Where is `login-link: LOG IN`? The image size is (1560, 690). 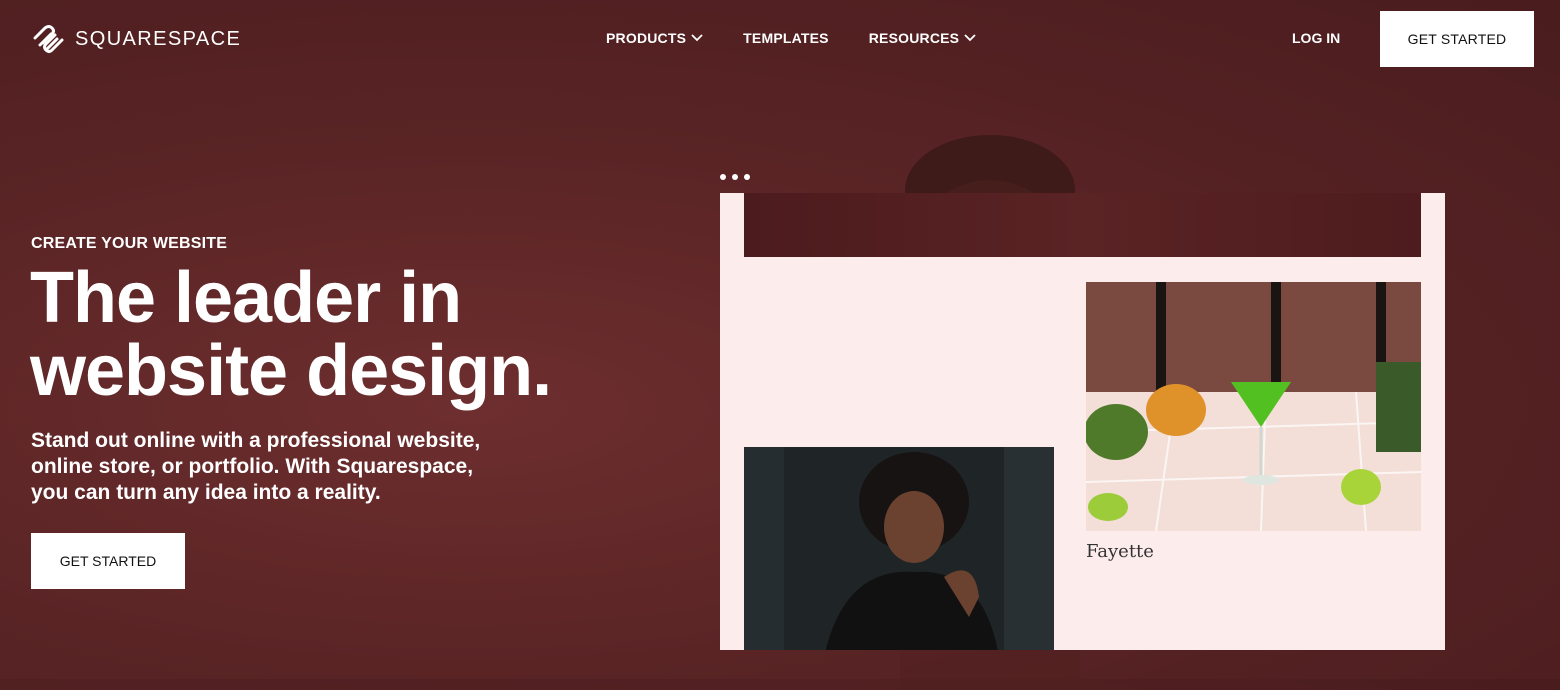 login-link: LOG IN is located at coordinates (1316, 38).